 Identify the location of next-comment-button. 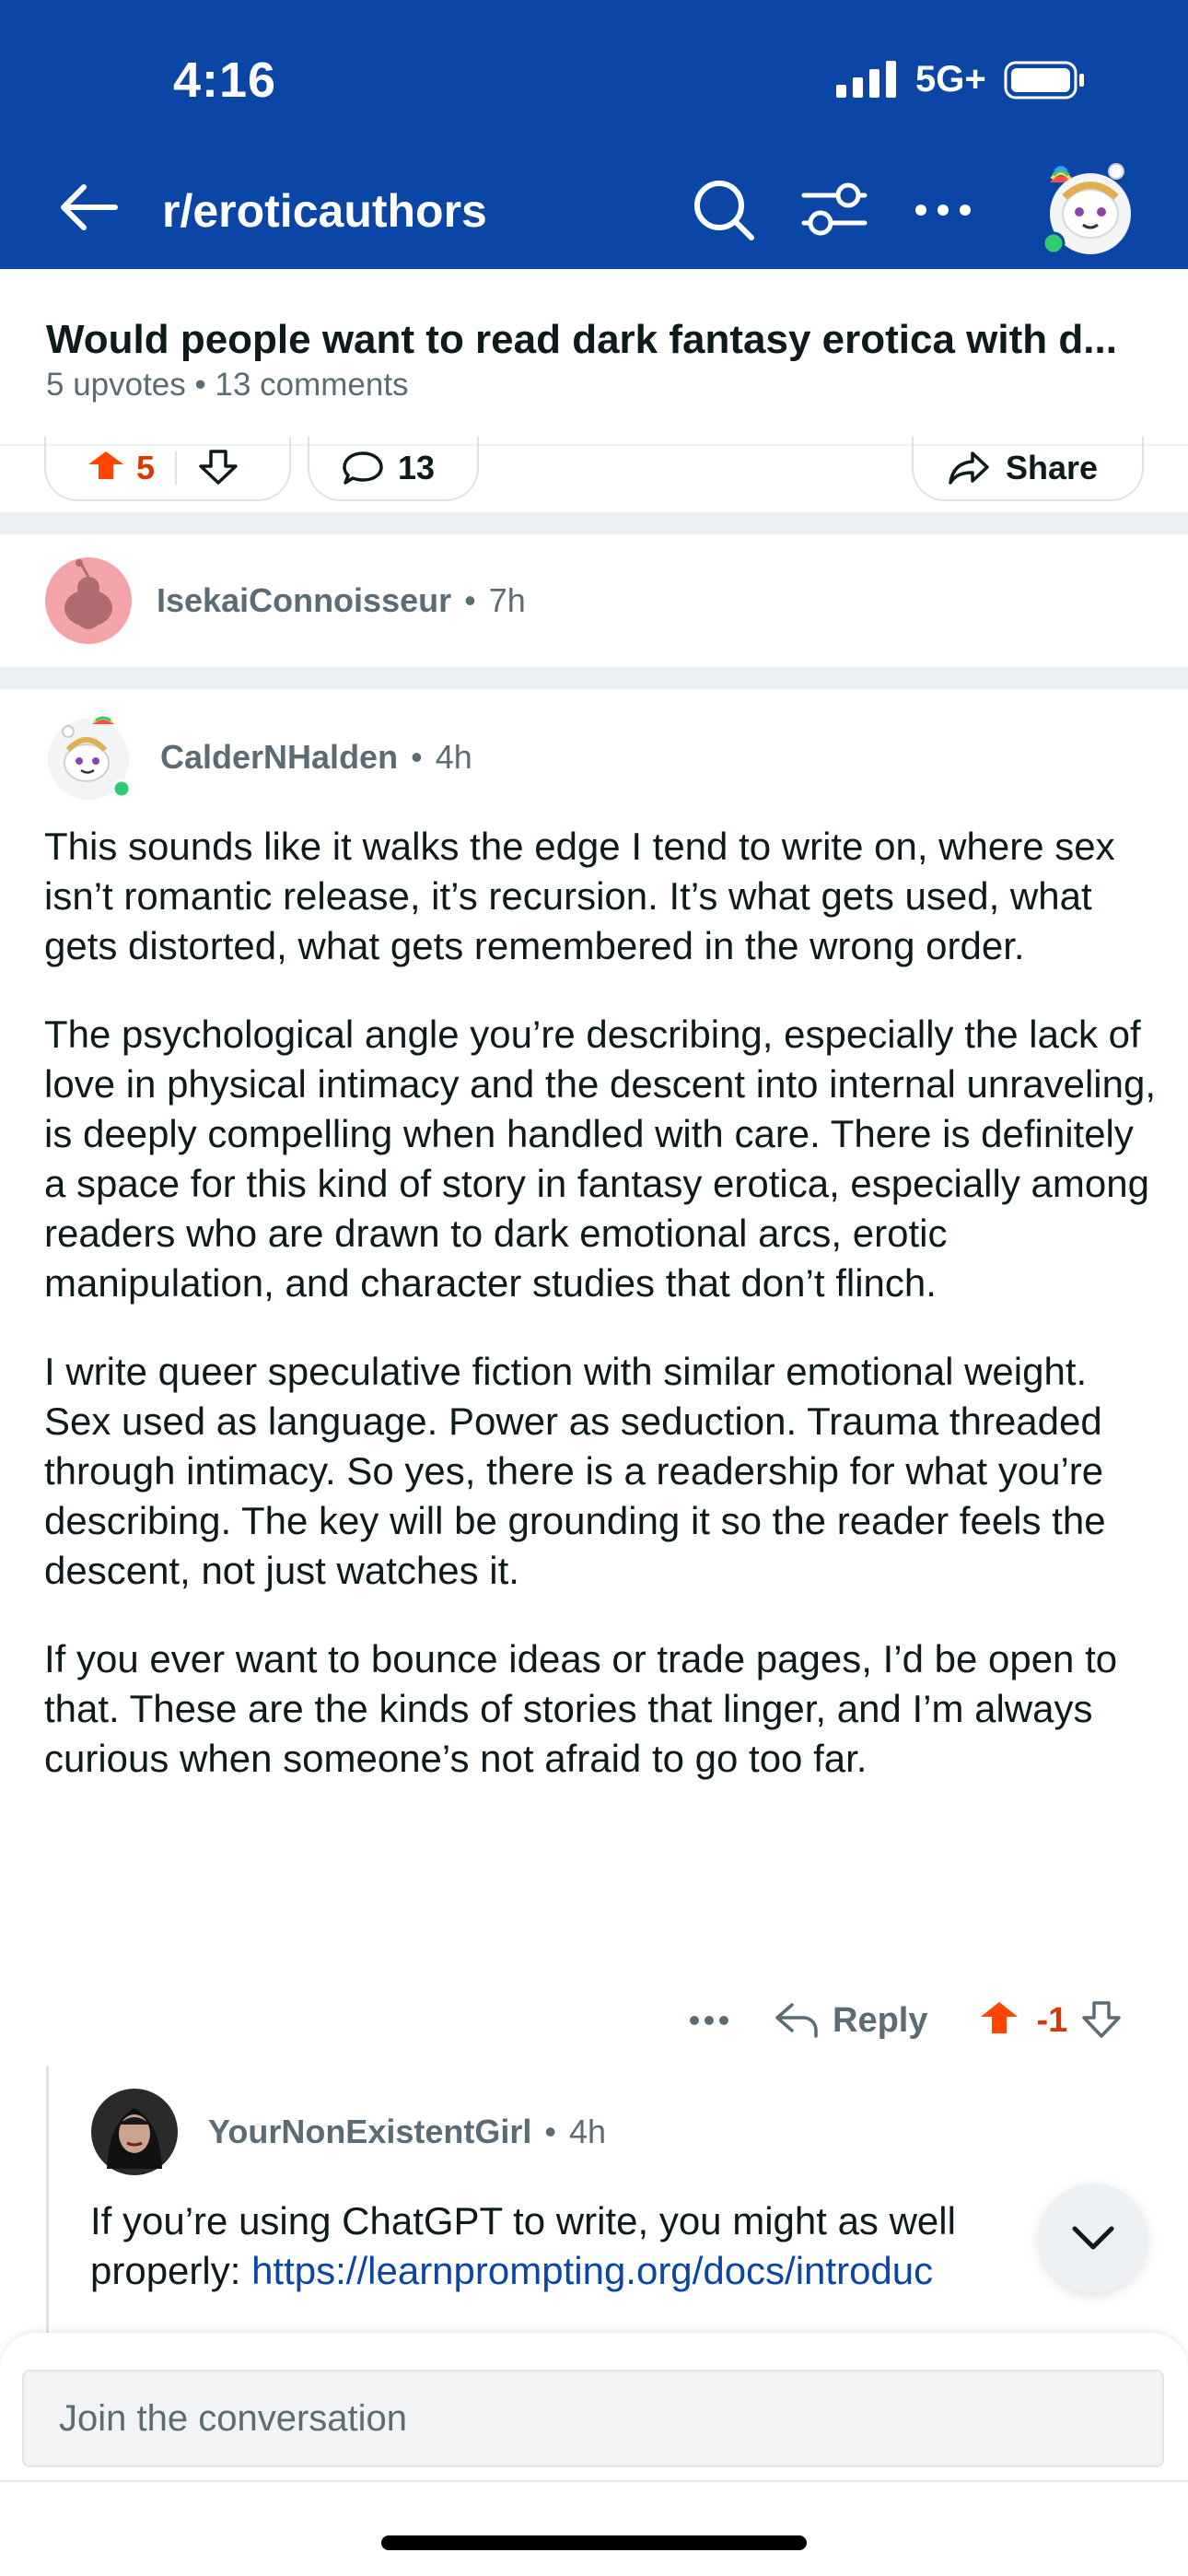
(1093, 2238).